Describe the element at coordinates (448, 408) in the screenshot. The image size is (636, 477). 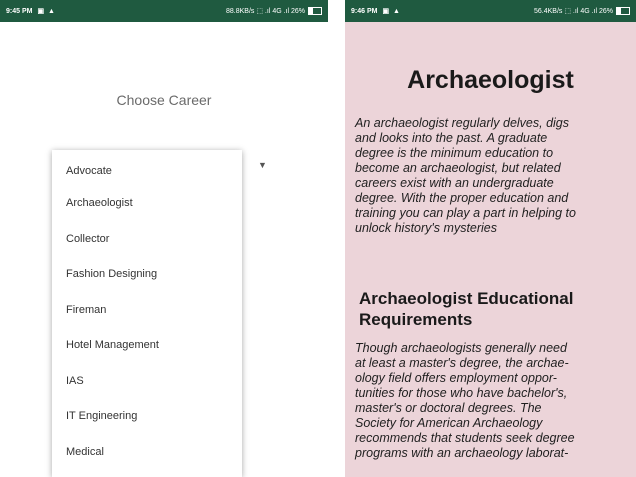
I see `body-line: master's or doctoral degrees. The` at that location.